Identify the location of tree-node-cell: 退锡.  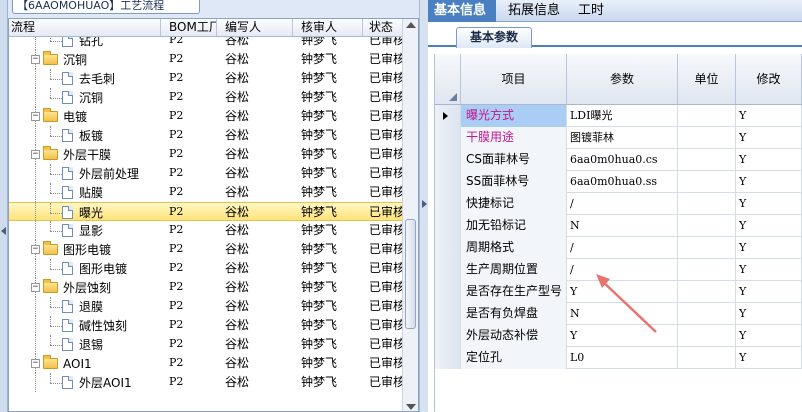
(85, 344).